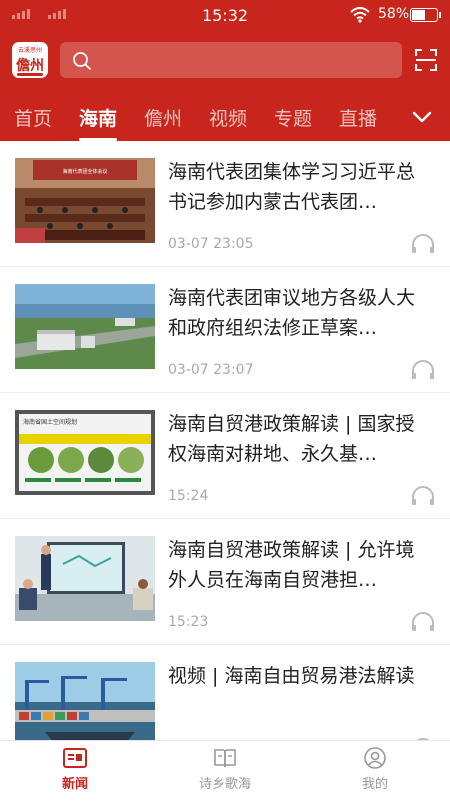  I want to click on nav-mine: 我的, so click(375, 769).